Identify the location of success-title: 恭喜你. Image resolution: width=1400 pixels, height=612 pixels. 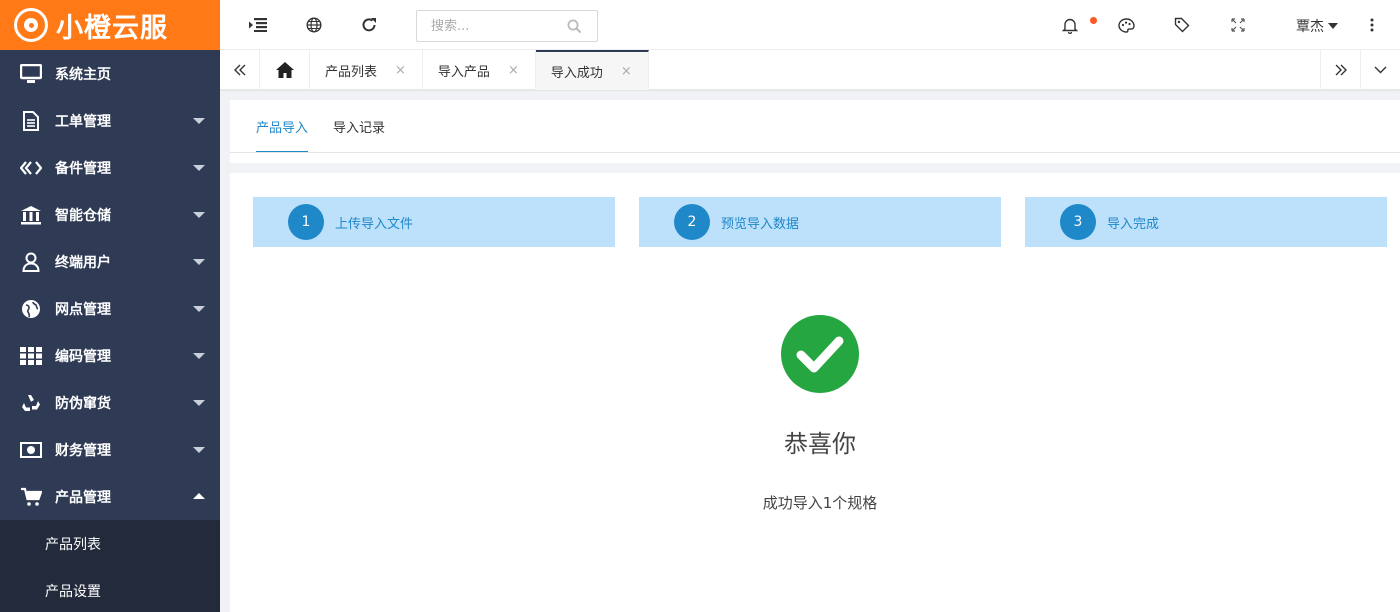
(820, 444).